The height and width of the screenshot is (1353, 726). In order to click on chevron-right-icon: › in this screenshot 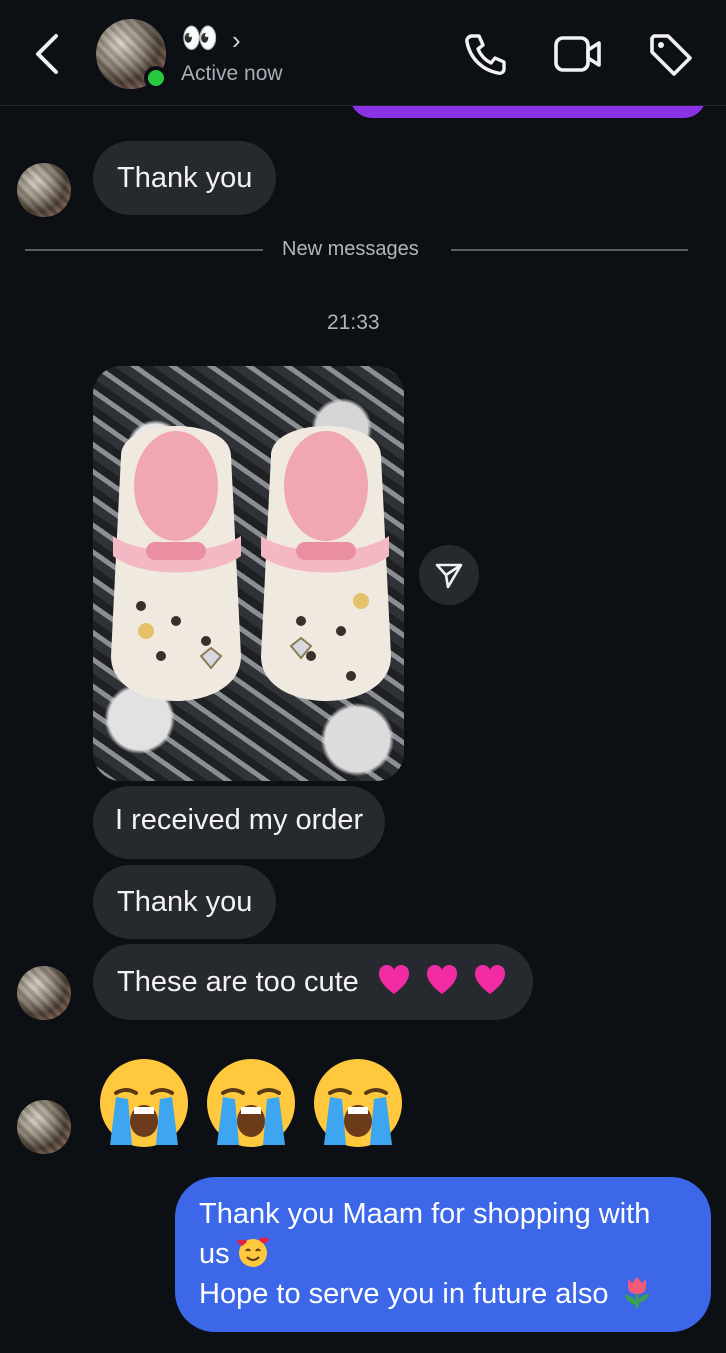, I will do `click(236, 40)`.